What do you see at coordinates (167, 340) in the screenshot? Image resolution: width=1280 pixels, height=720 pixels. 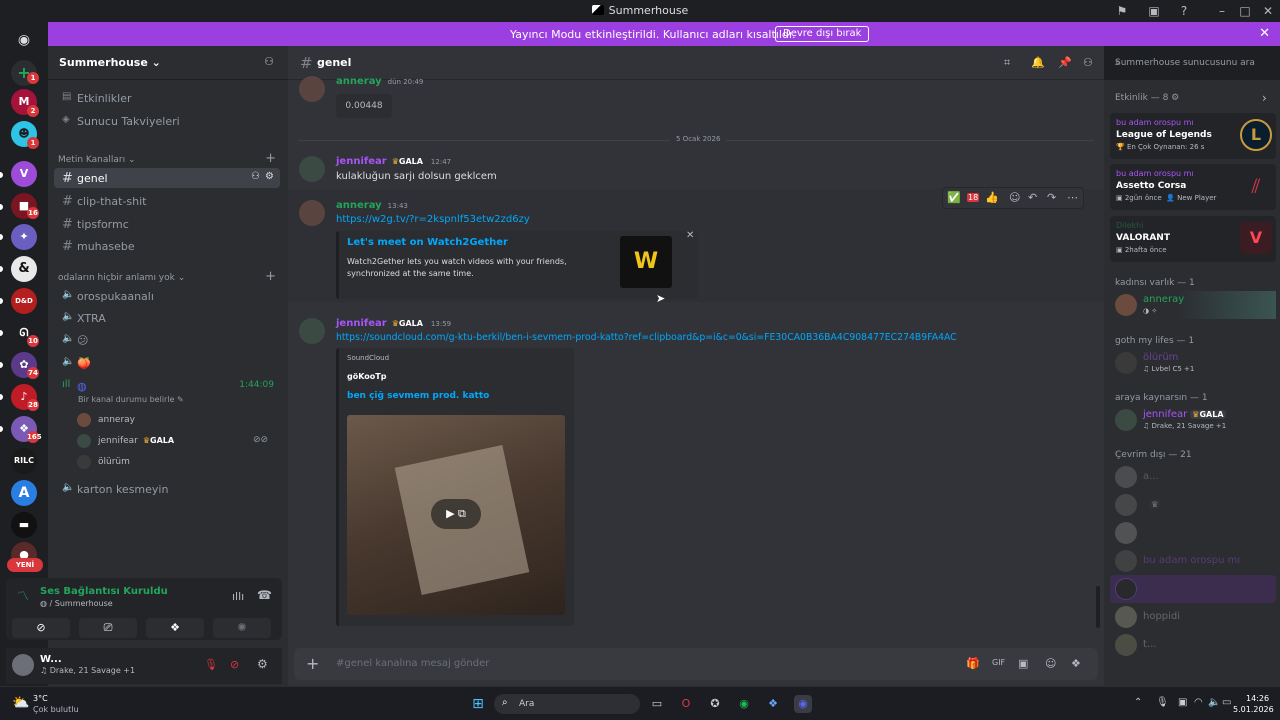 I see `voice-channel-3: 🔈 😕` at bounding box center [167, 340].